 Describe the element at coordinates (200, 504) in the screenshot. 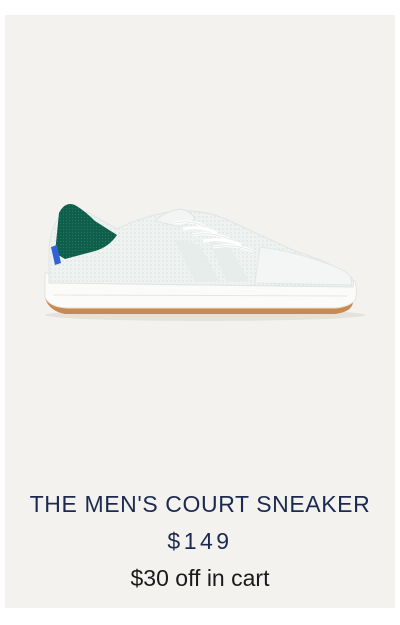

I see `product-name: THE MEN'S COURT SNEAKER` at that location.